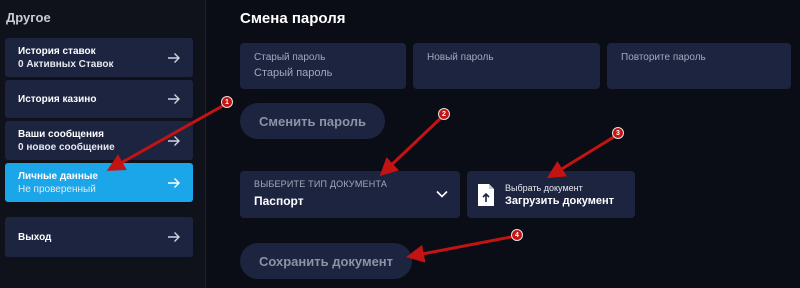 Image resolution: width=800 pixels, height=288 pixels. I want to click on old-password-field: Старый пароль Старый пароль, so click(323, 66).